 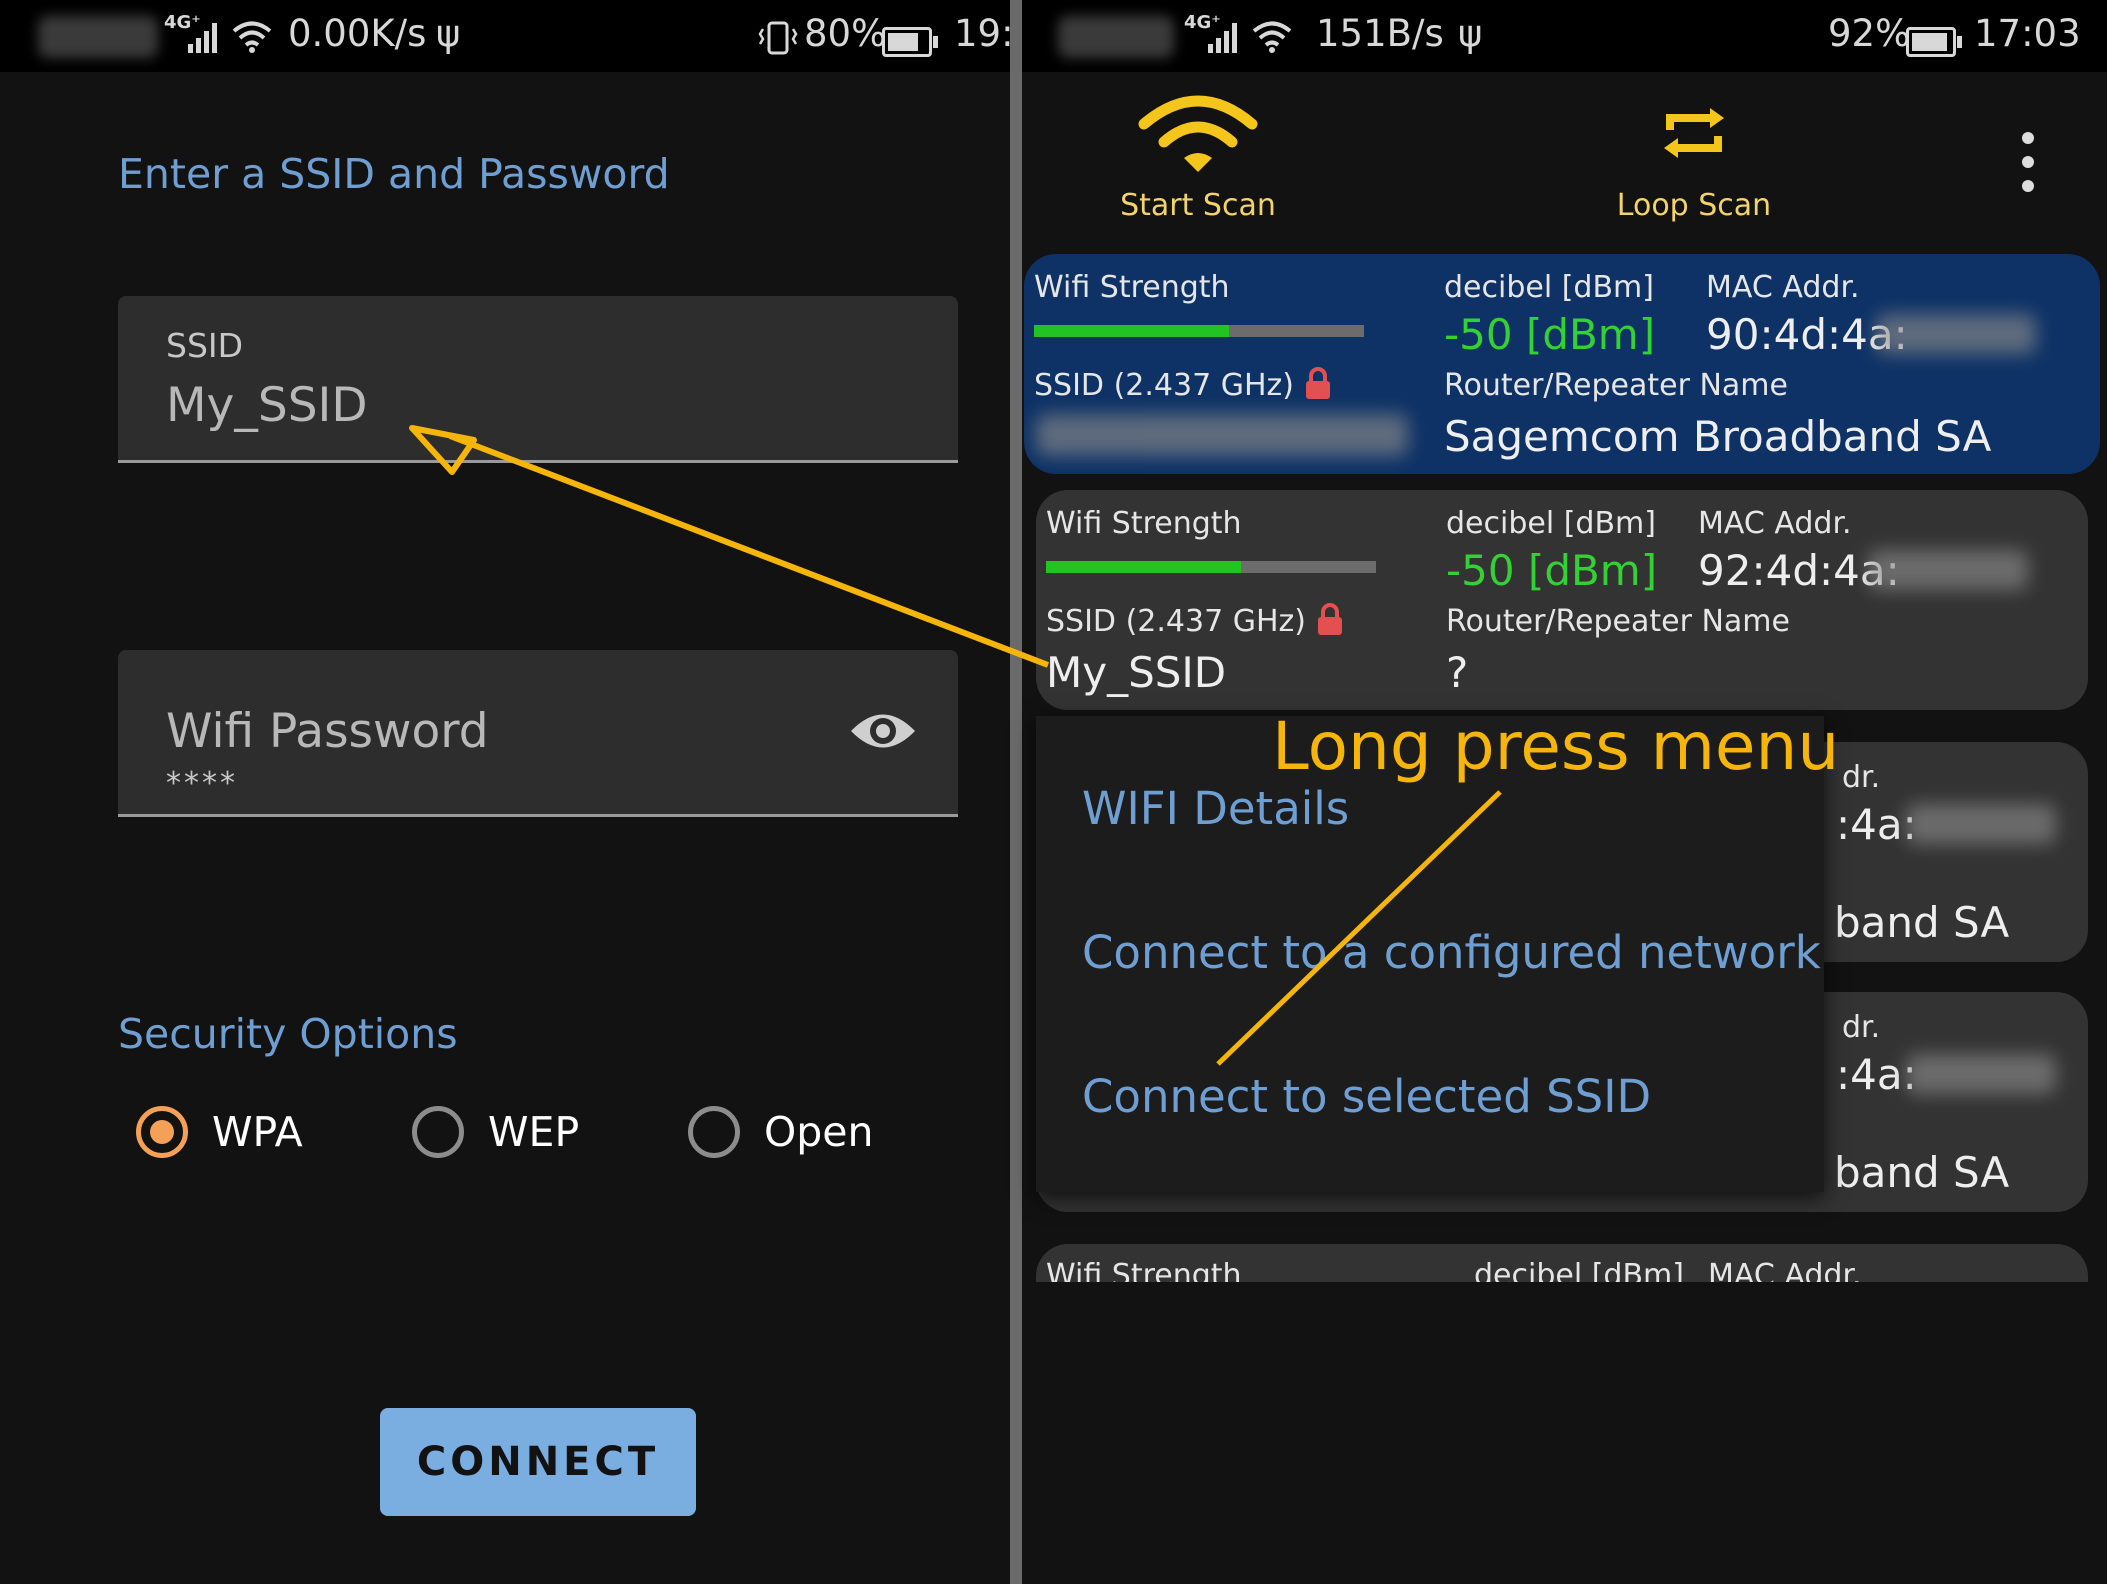 I want to click on ssid-field-value: My_SSID, so click(x=267, y=405).